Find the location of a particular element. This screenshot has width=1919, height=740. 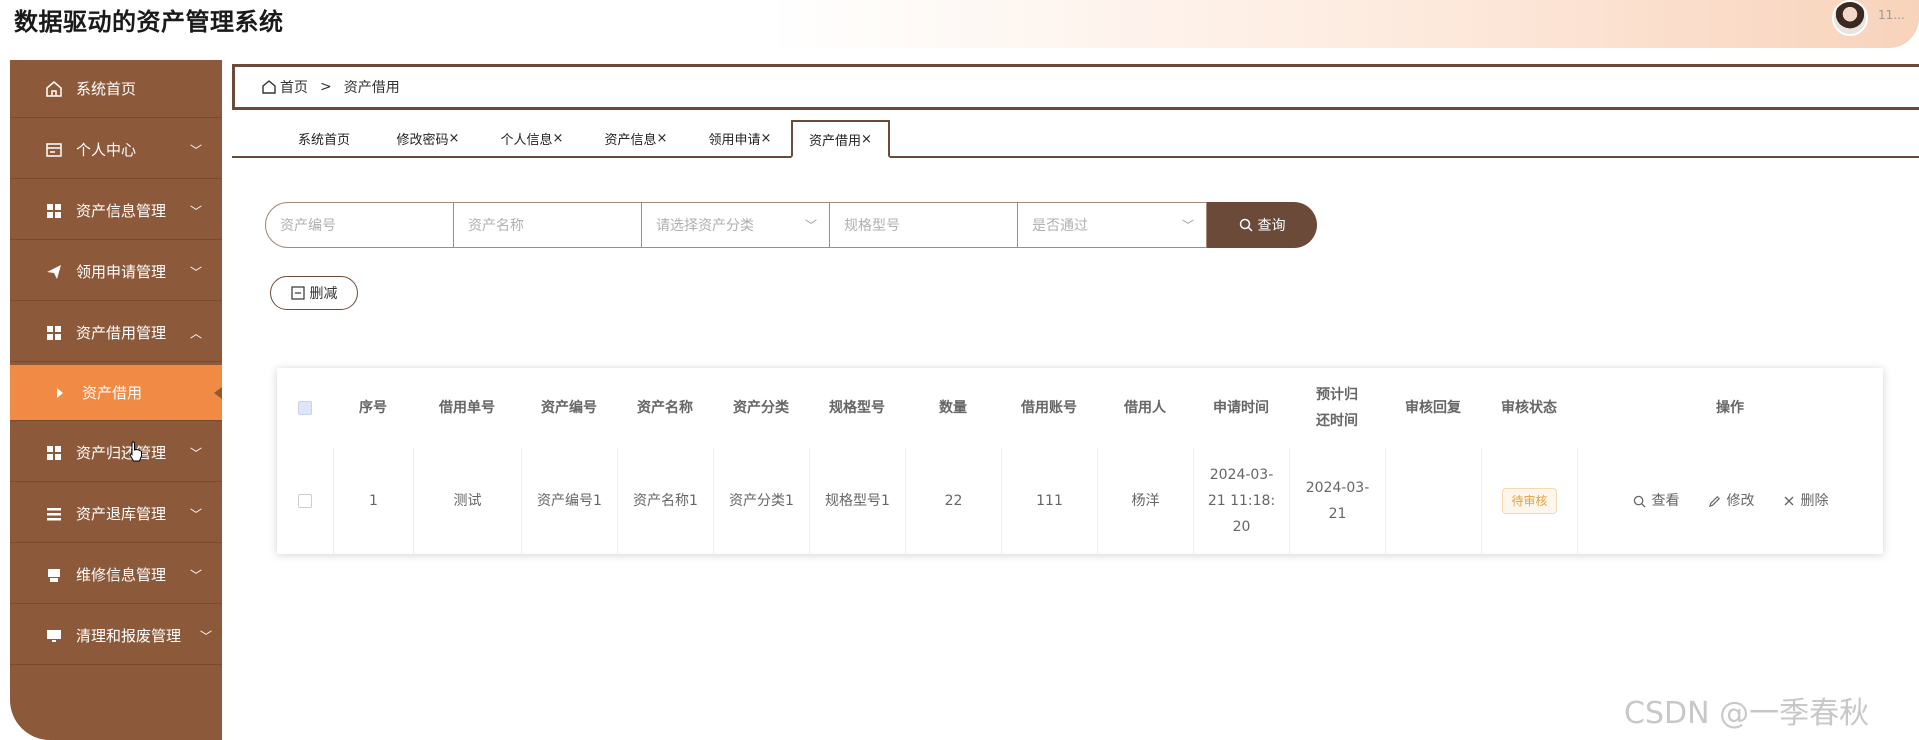

view-button: 查看 is located at coordinates (1656, 501).